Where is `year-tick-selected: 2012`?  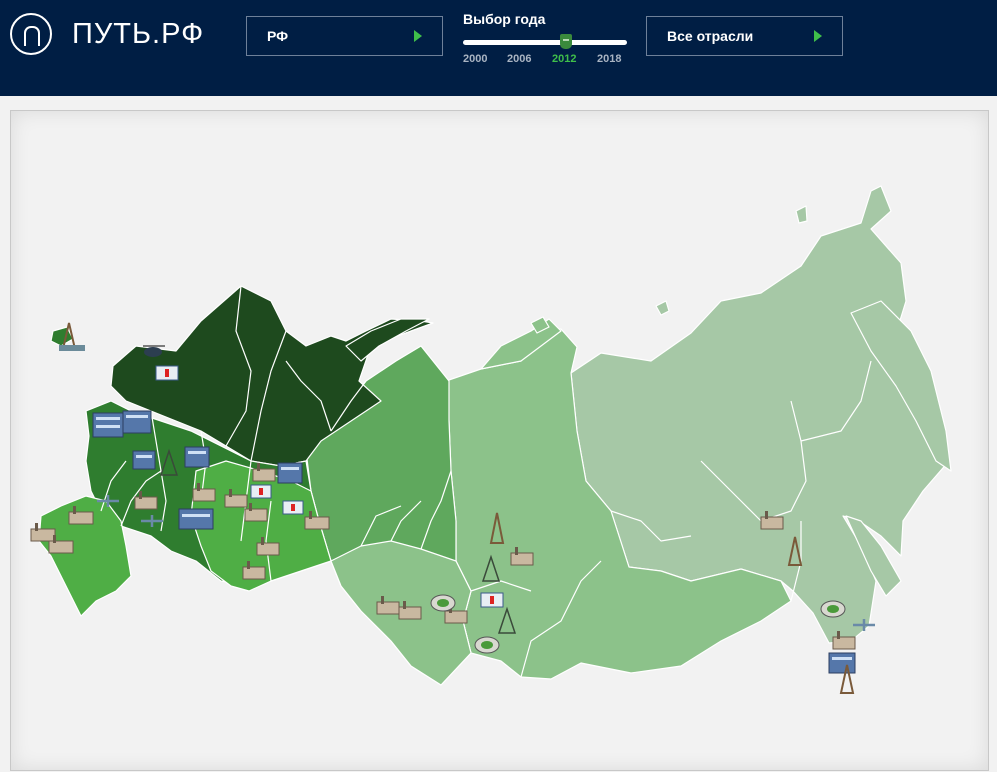
year-tick-selected: 2012 is located at coordinates (564, 59).